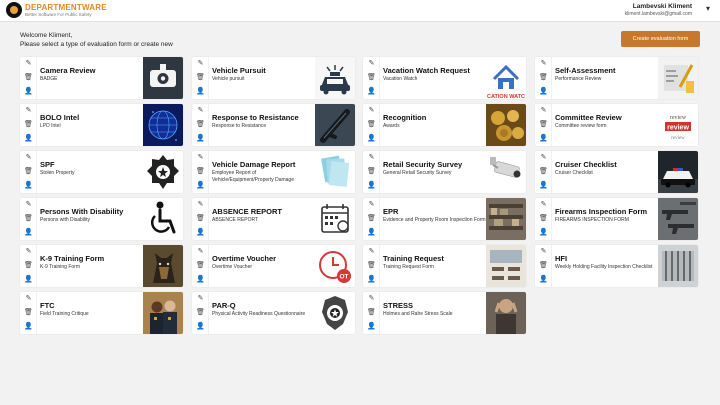  What do you see at coordinates (444, 313) in the screenshot?
I see `form-card: ✎ 🗑 👤 STRESS Holmes and Rahe Stress Scale` at bounding box center [444, 313].